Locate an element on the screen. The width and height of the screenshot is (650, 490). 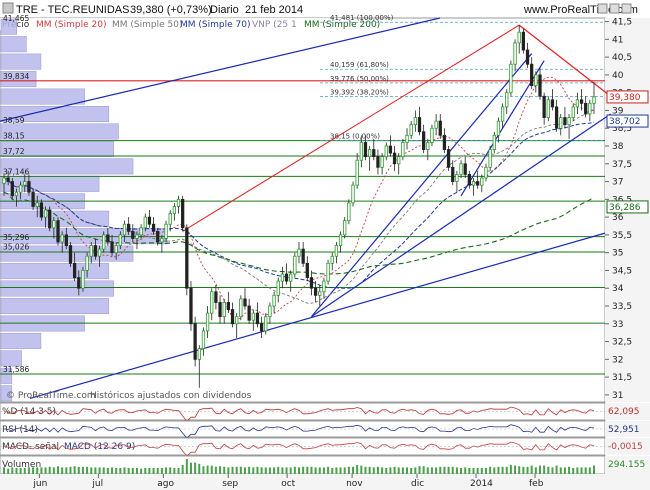
y-tick-label: 33 is located at coordinates (617, 325).